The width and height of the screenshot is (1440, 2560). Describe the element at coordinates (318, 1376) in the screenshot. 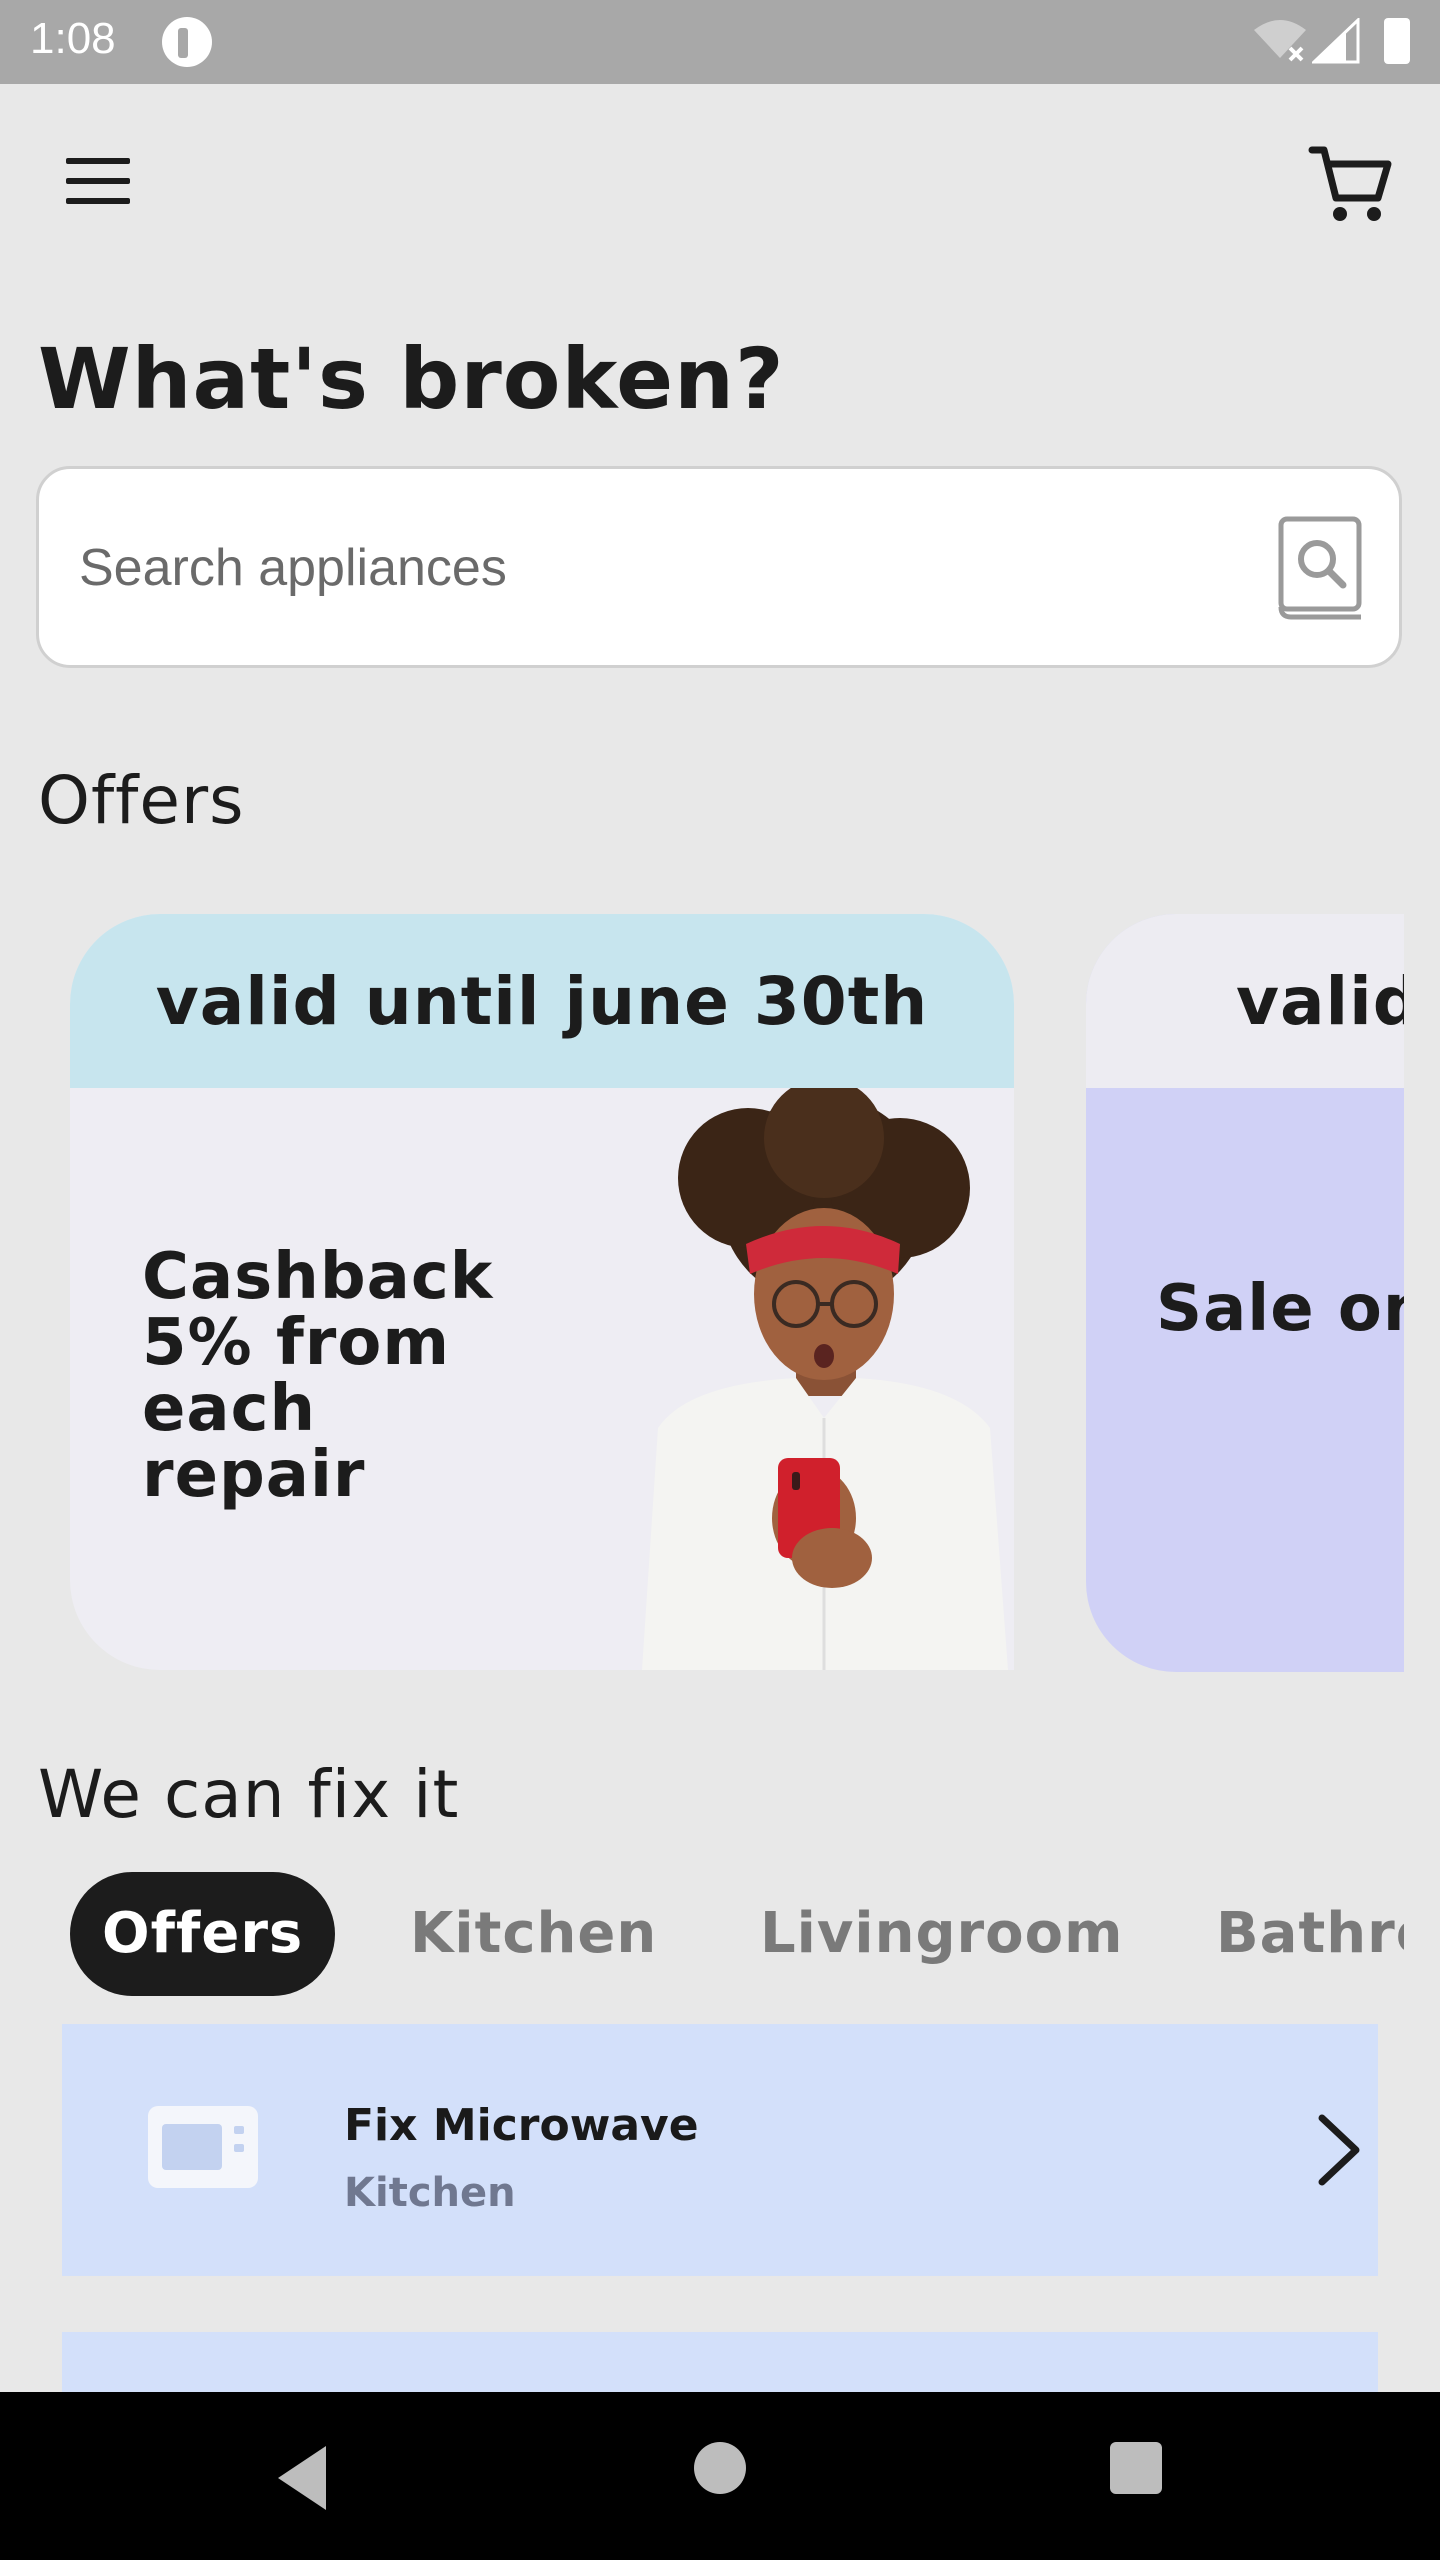

I see `offer-text: Cashback 5% from each repair` at that location.